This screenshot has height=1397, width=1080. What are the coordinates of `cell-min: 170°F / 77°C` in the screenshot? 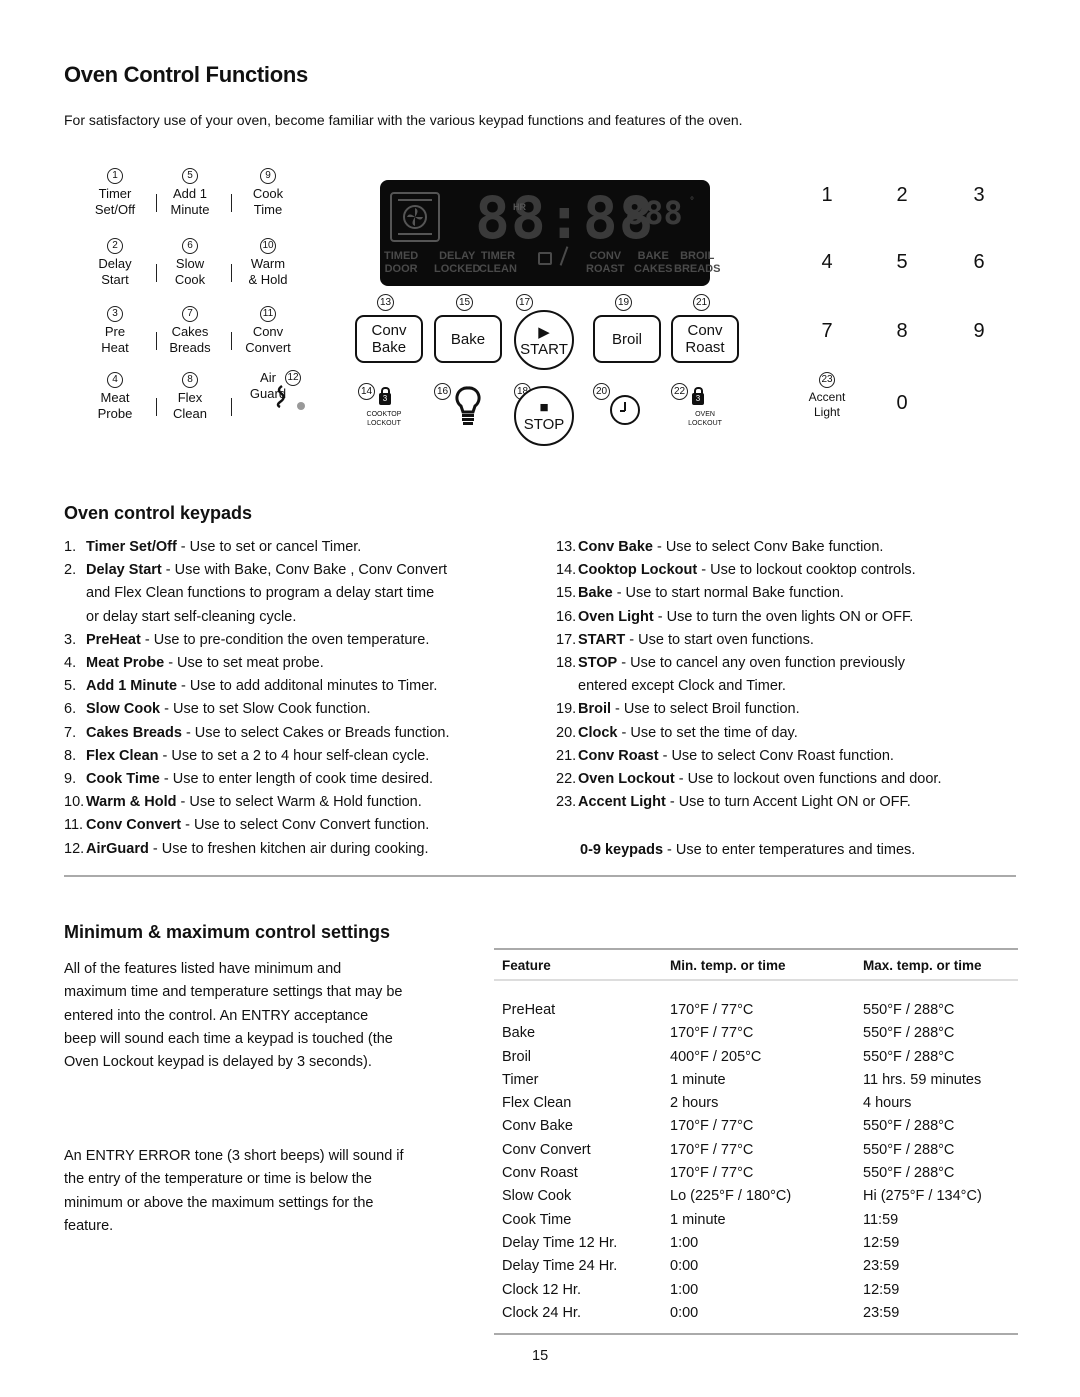 It's located at (712, 1173).